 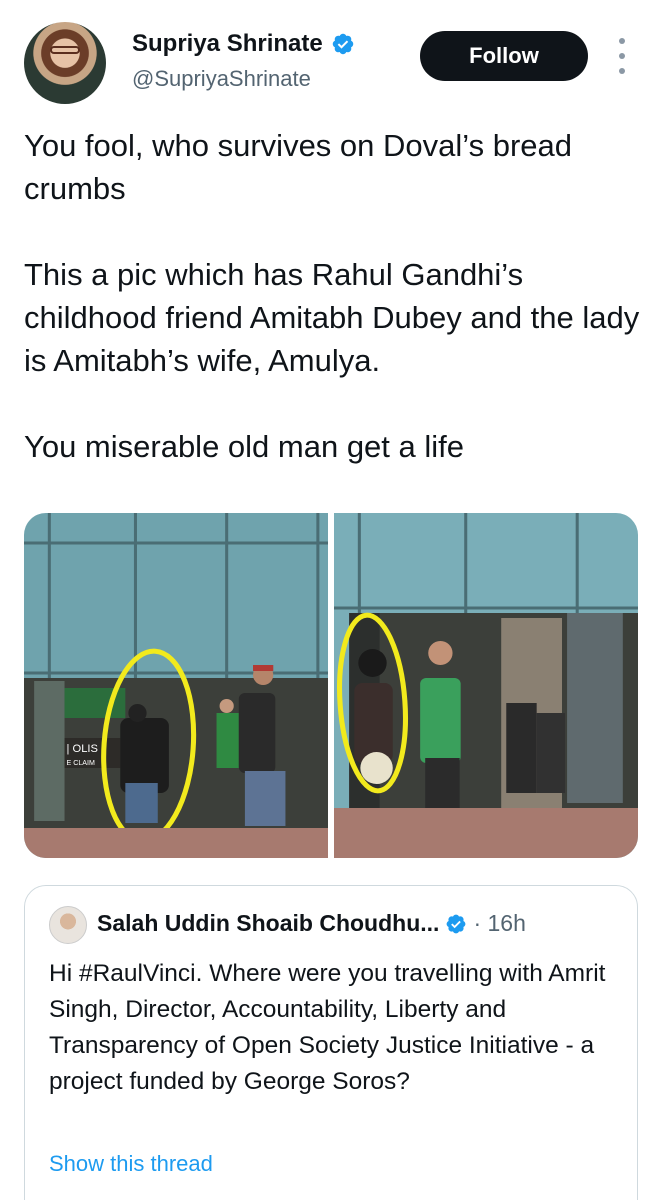 What do you see at coordinates (82, 749) in the screenshot?
I see `sign-text-1: | OLIS` at bounding box center [82, 749].